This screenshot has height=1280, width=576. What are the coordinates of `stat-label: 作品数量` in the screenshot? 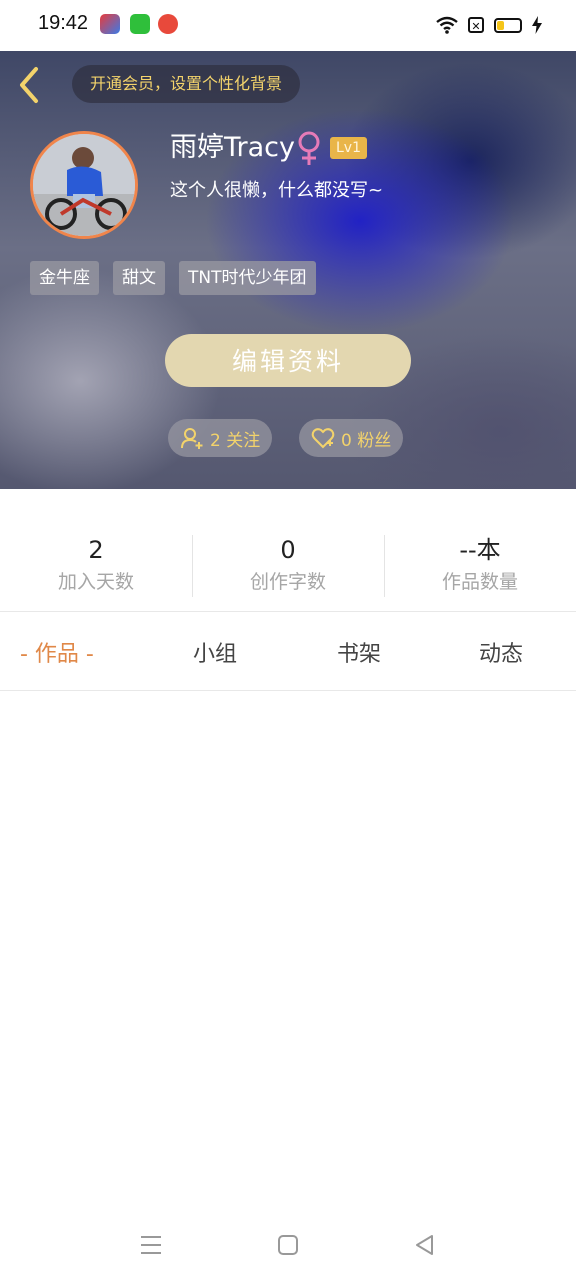 It's located at (479, 582).